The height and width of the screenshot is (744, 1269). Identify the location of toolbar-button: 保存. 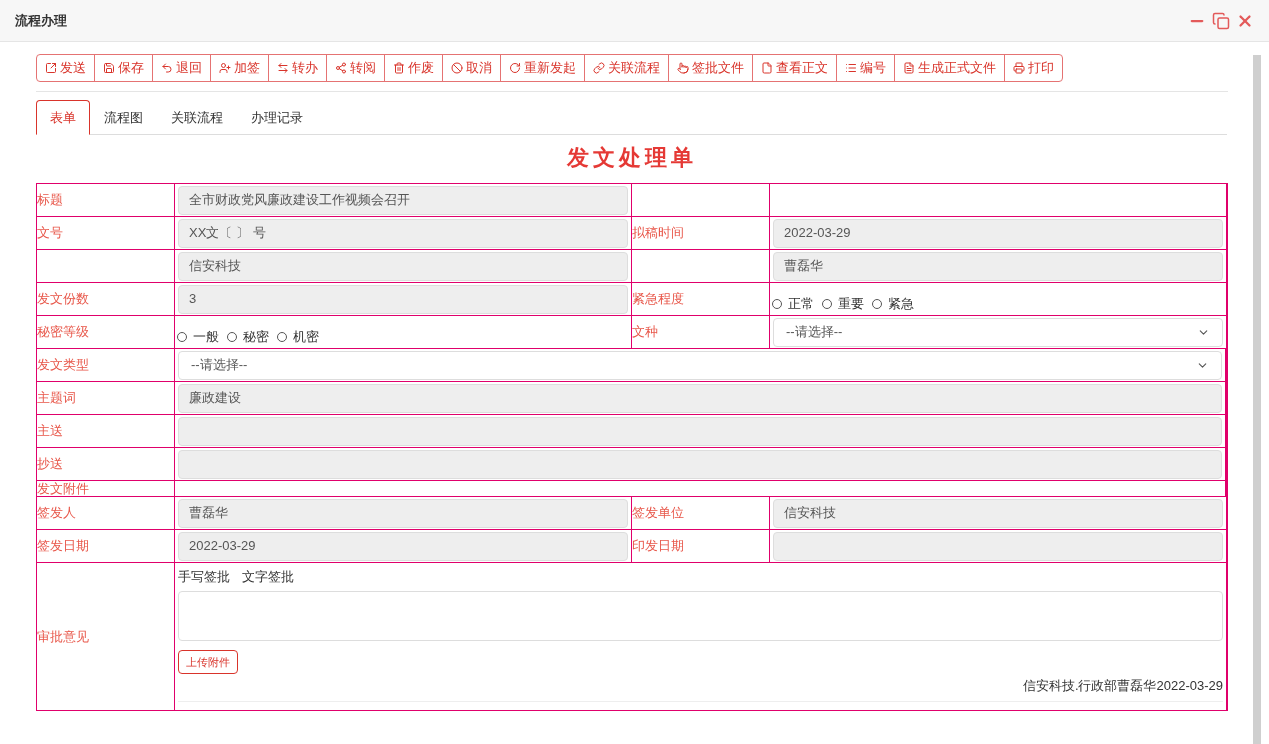
(123, 68).